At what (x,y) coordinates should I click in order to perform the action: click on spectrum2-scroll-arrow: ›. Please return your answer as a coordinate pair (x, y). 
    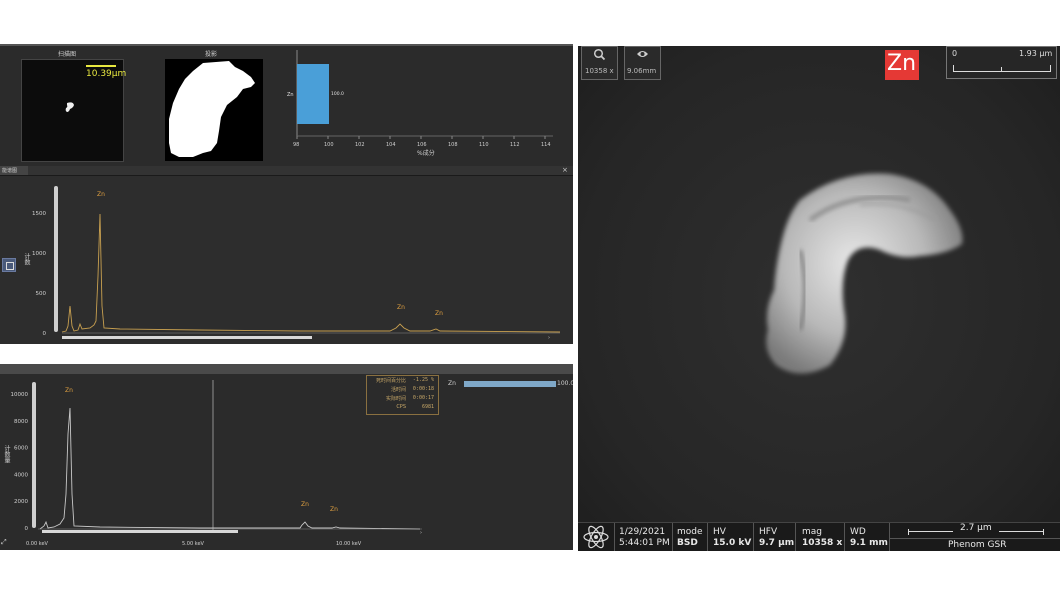
    Looking at the image, I should click on (421, 533).